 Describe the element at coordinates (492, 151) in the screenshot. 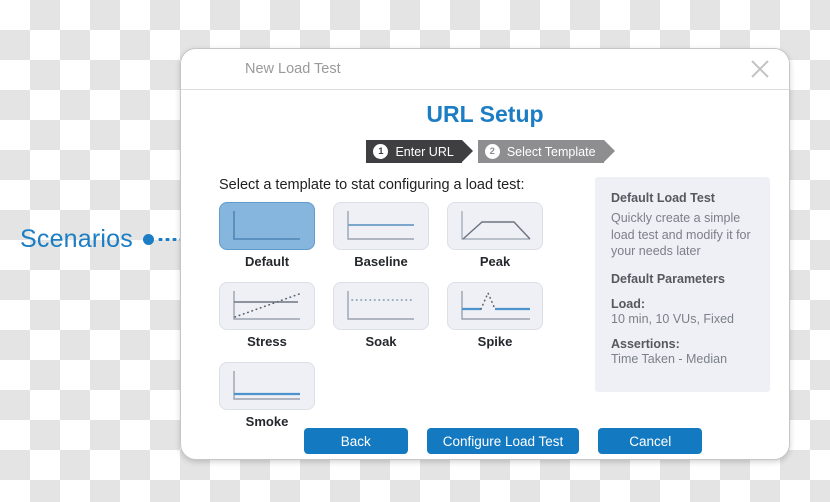

I see `step-2-number: 2` at that location.